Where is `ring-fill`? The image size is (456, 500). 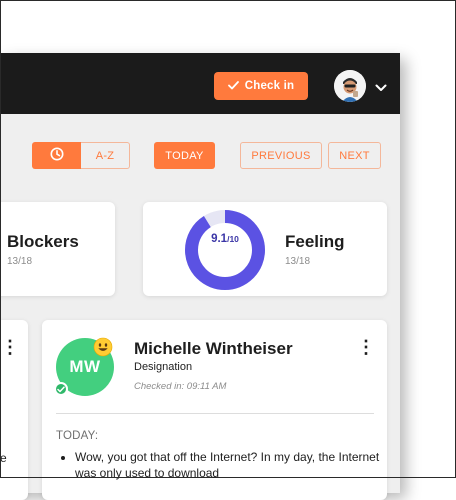 ring-fill is located at coordinates (225, 250).